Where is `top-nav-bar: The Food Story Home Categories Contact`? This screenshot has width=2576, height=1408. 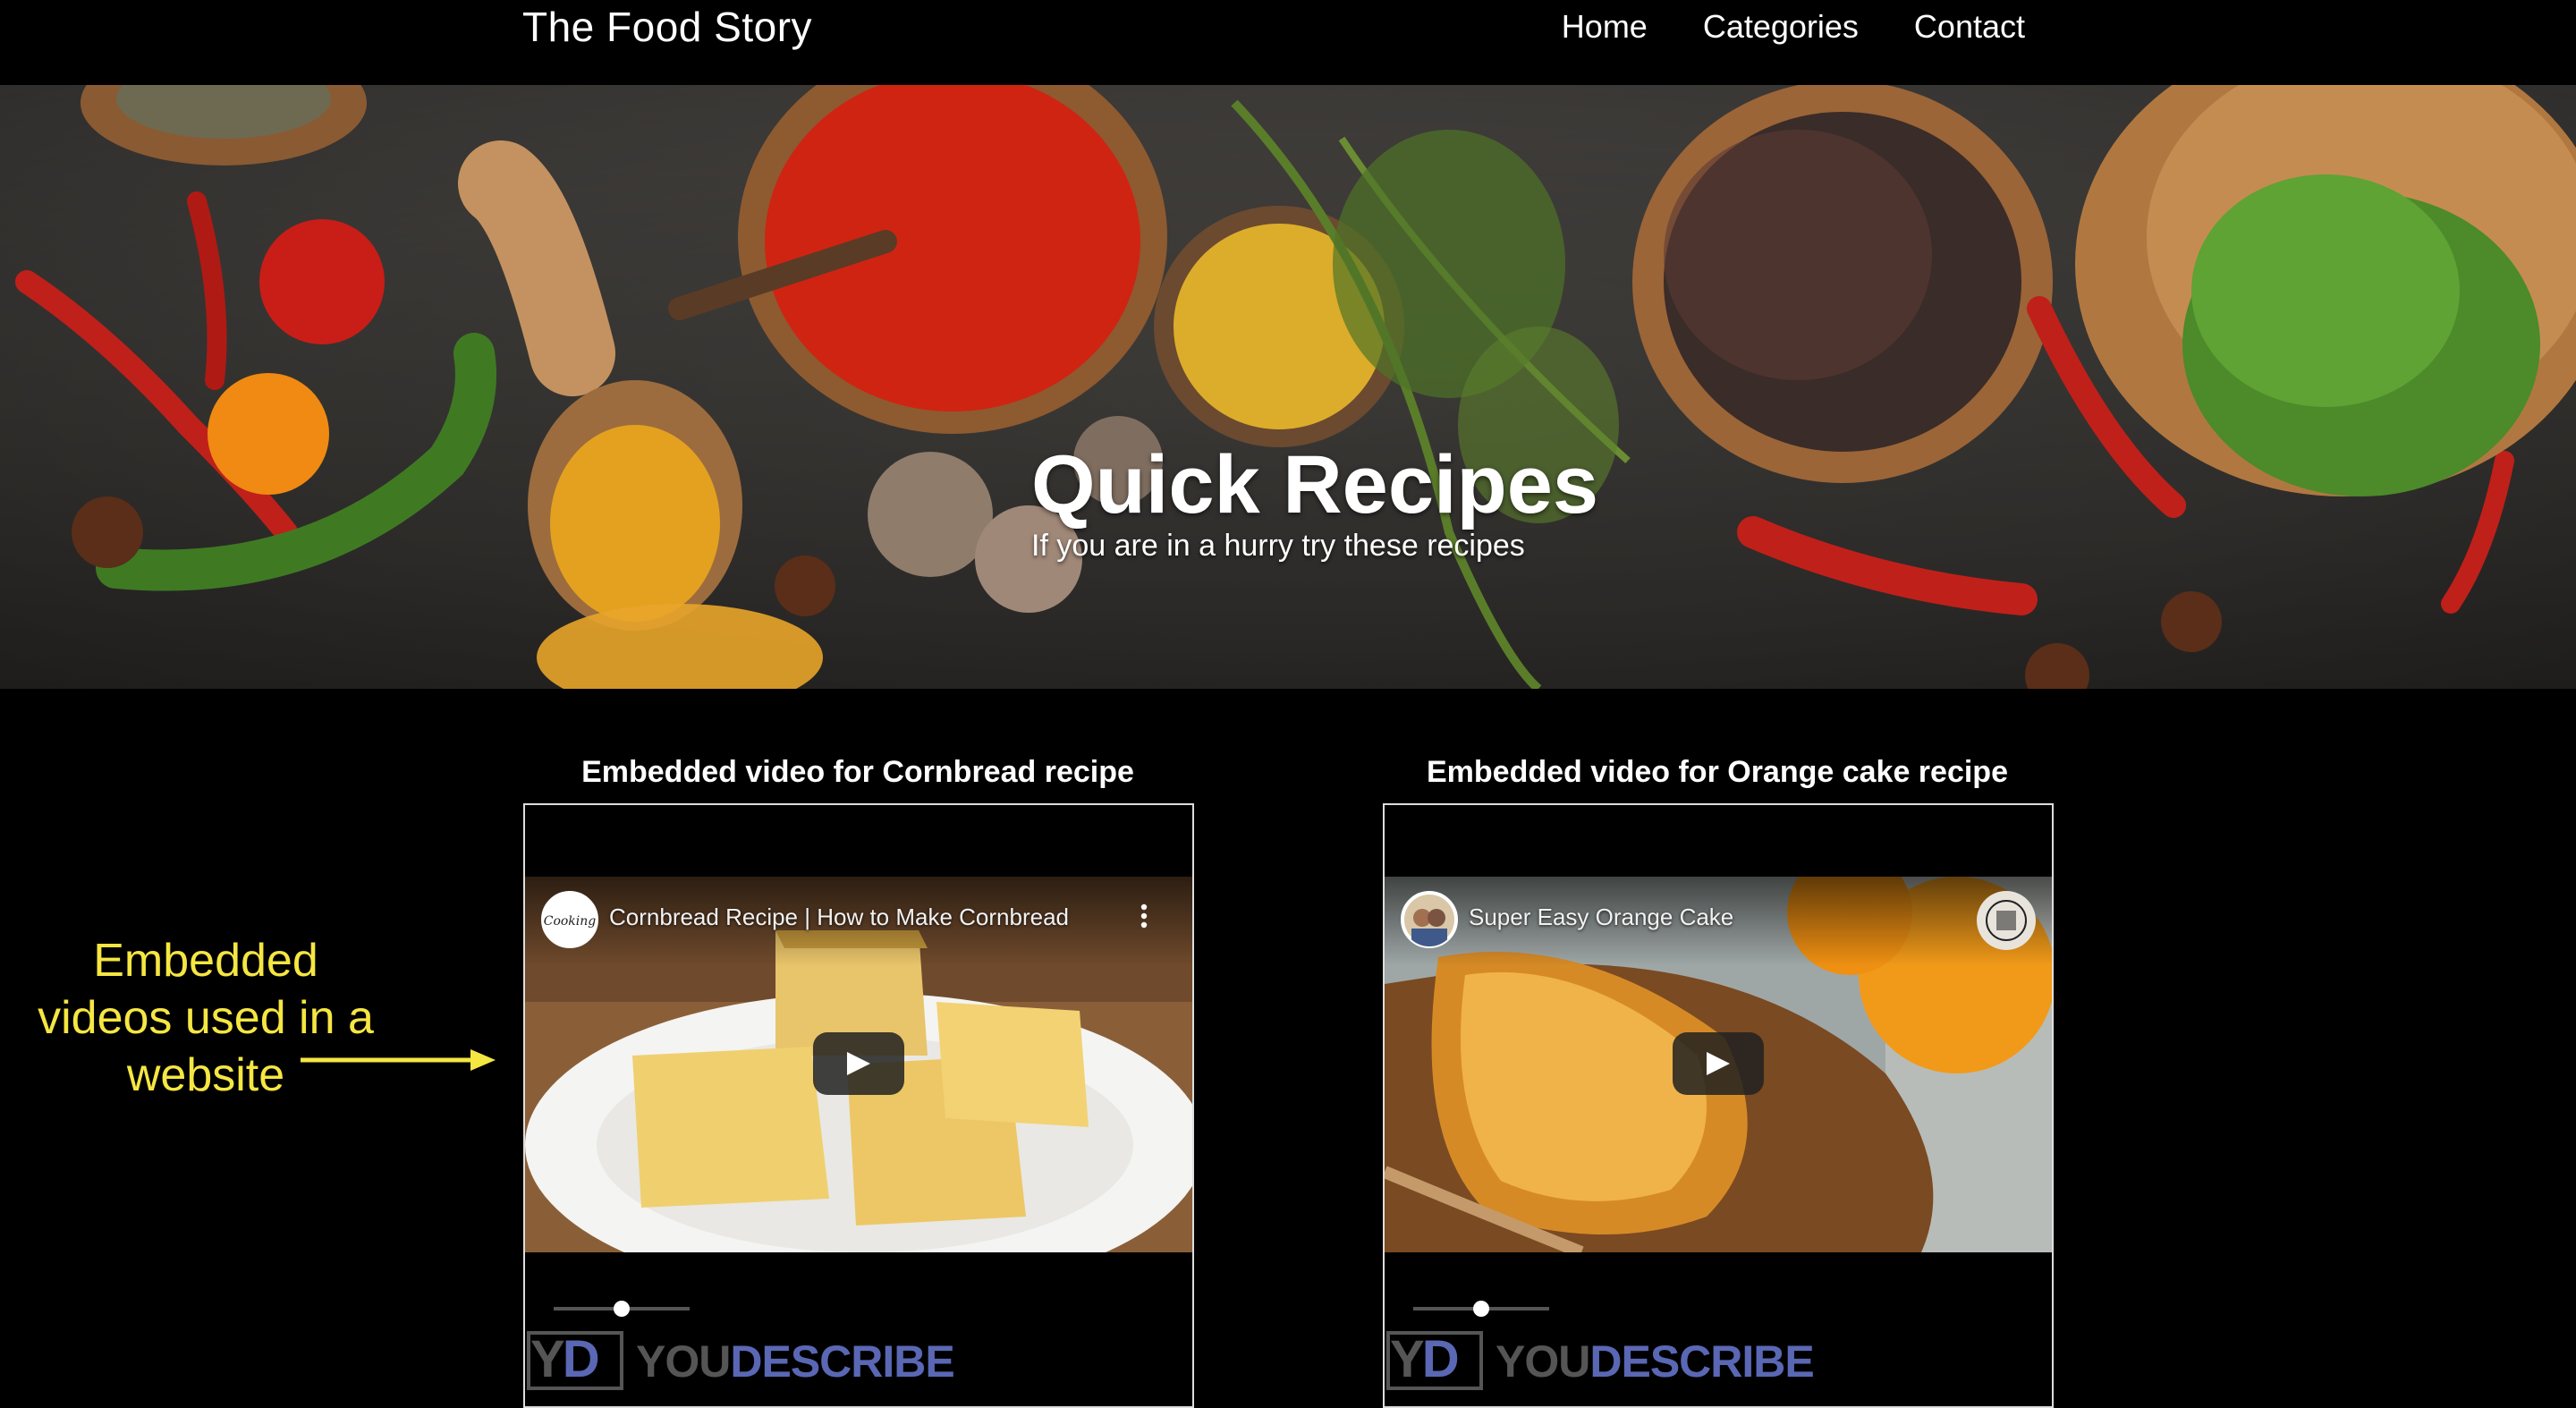 top-nav-bar: The Food Story Home Categories Contact is located at coordinates (1288, 42).